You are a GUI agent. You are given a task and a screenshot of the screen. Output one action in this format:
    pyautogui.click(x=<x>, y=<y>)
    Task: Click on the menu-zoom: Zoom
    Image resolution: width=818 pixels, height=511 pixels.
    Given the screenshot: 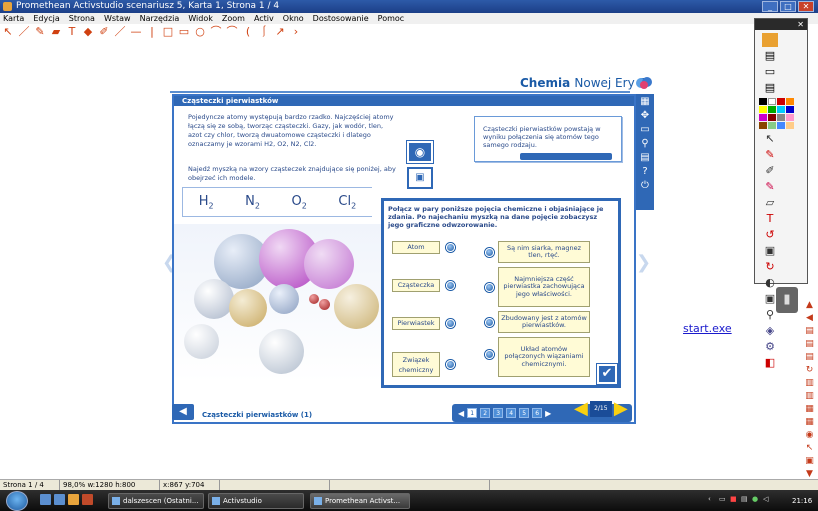 What is the action you would take?
    pyautogui.click(x=233, y=18)
    